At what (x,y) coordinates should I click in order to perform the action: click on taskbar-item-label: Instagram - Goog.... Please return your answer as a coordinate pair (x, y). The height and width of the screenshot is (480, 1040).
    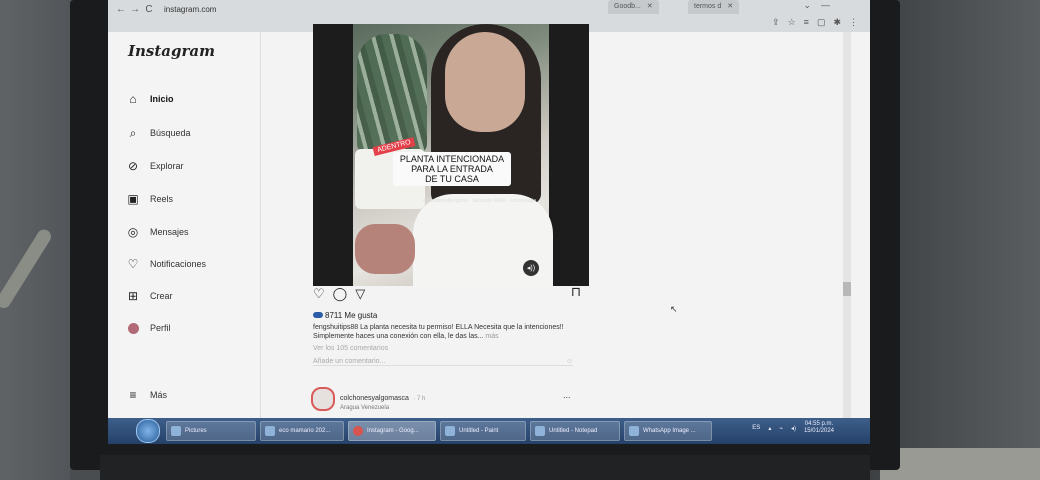
    Looking at the image, I should click on (393, 431).